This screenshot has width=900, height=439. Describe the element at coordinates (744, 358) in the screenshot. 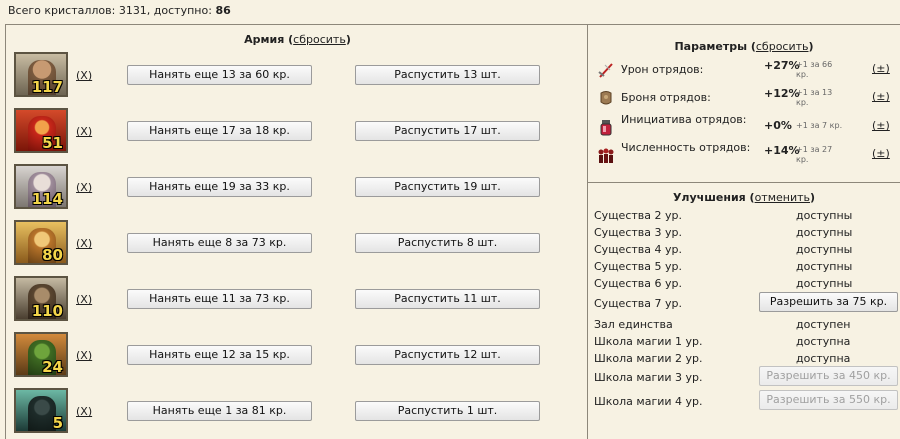

I see `upgrade-row: Школа магии 2 ур. доступна` at that location.